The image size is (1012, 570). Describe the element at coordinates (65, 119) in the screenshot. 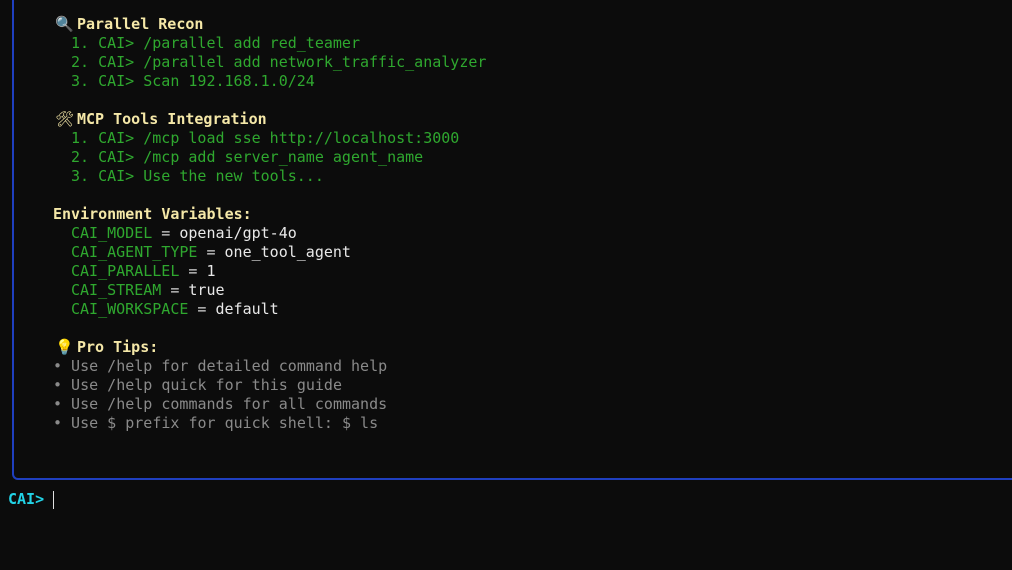

I see `tools-icon: 🛠` at that location.